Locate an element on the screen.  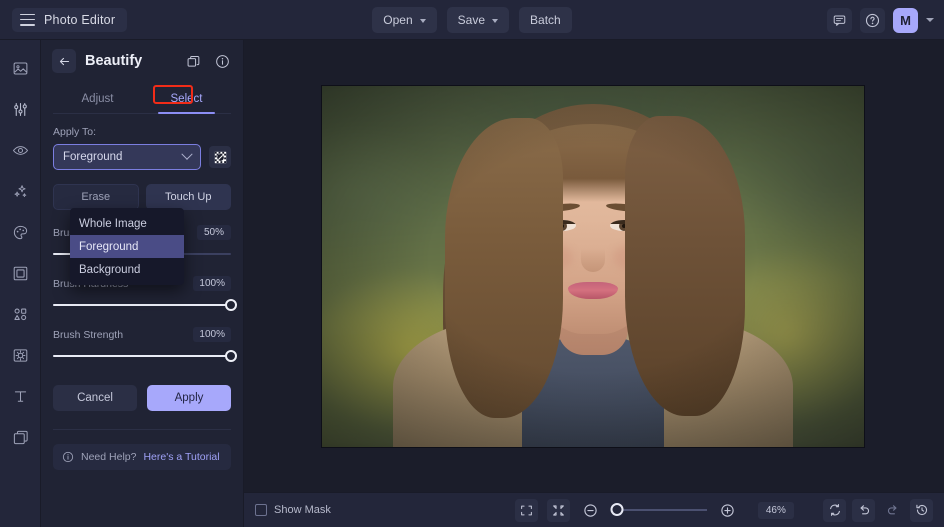
undo-button is located at coordinates (863, 510).